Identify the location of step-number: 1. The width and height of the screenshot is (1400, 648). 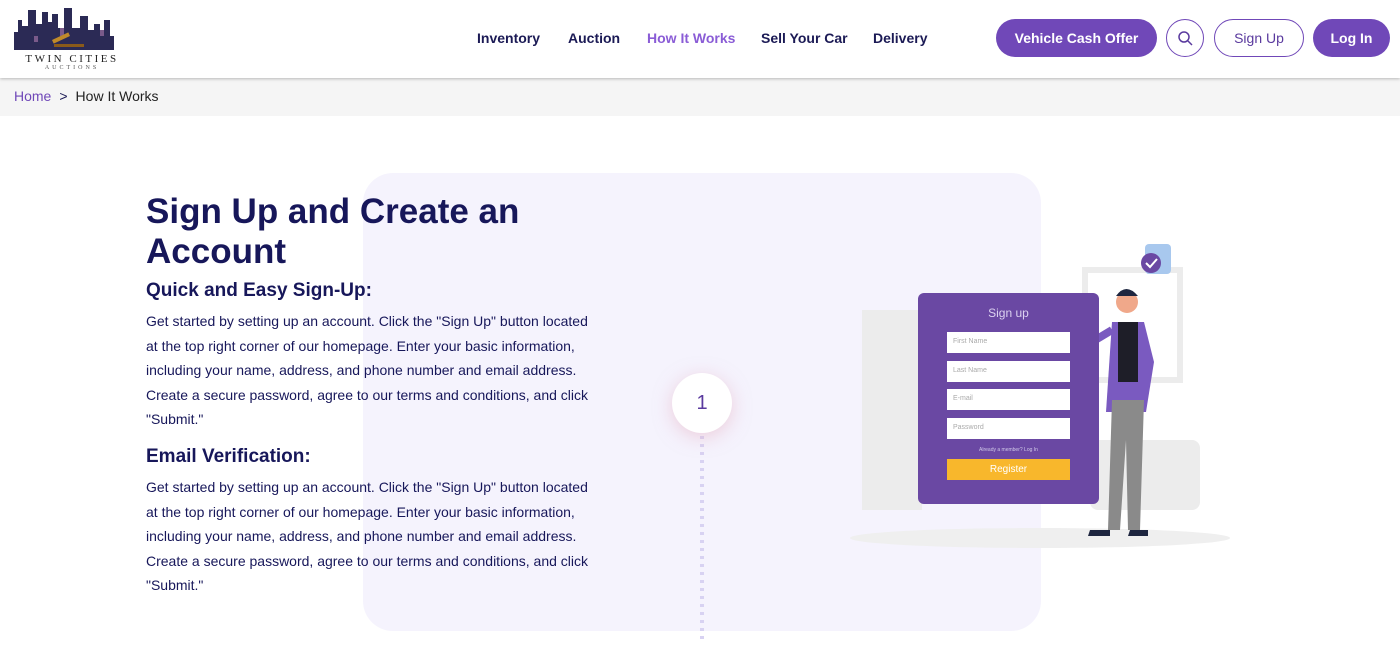
(702, 403).